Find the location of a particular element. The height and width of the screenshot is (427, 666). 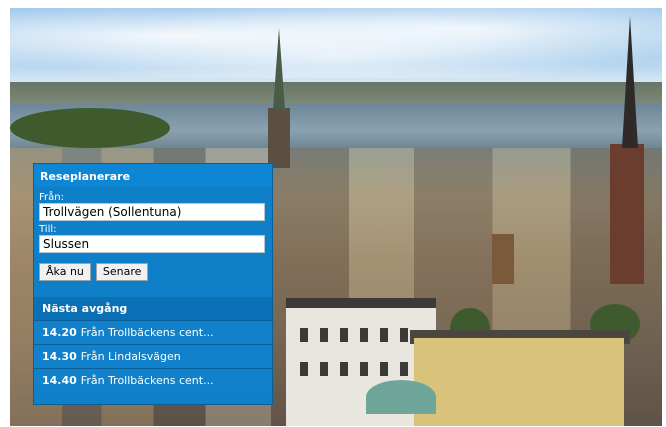

church-spire-left is located at coordinates (279, 69).